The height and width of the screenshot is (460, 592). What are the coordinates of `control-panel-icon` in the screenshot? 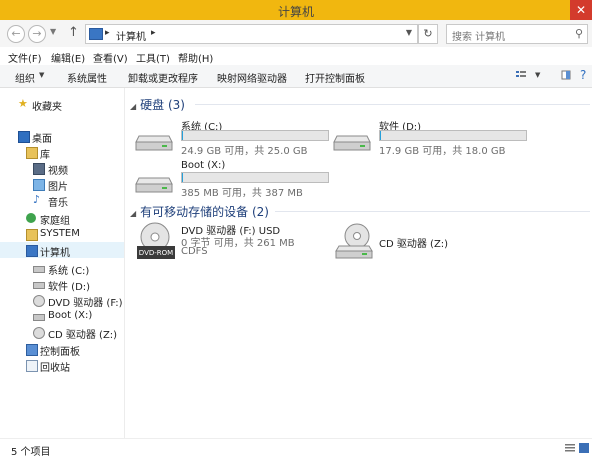 It's located at (32, 350).